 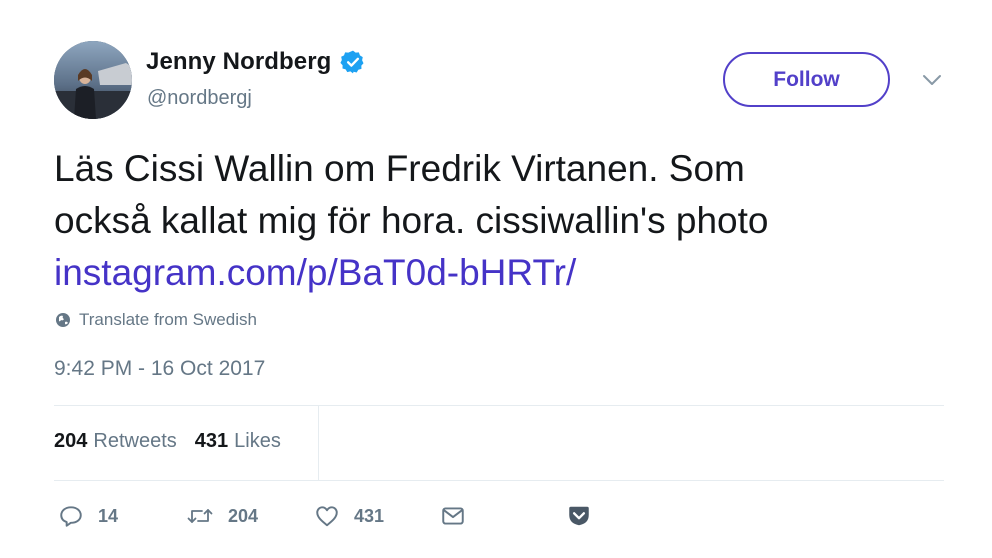 I want to click on follow-button: Follow, so click(x=806, y=79).